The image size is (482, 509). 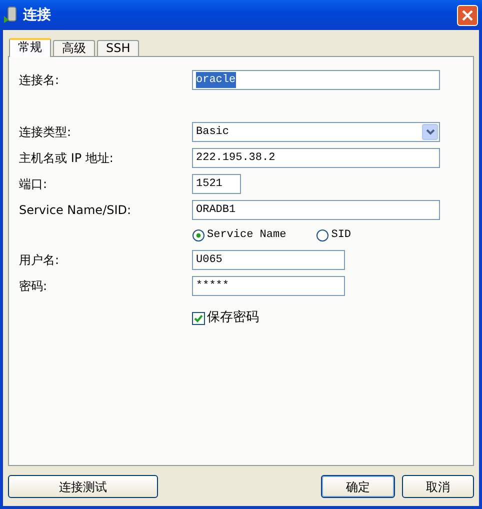 I want to click on app-icon, so click(x=11, y=15).